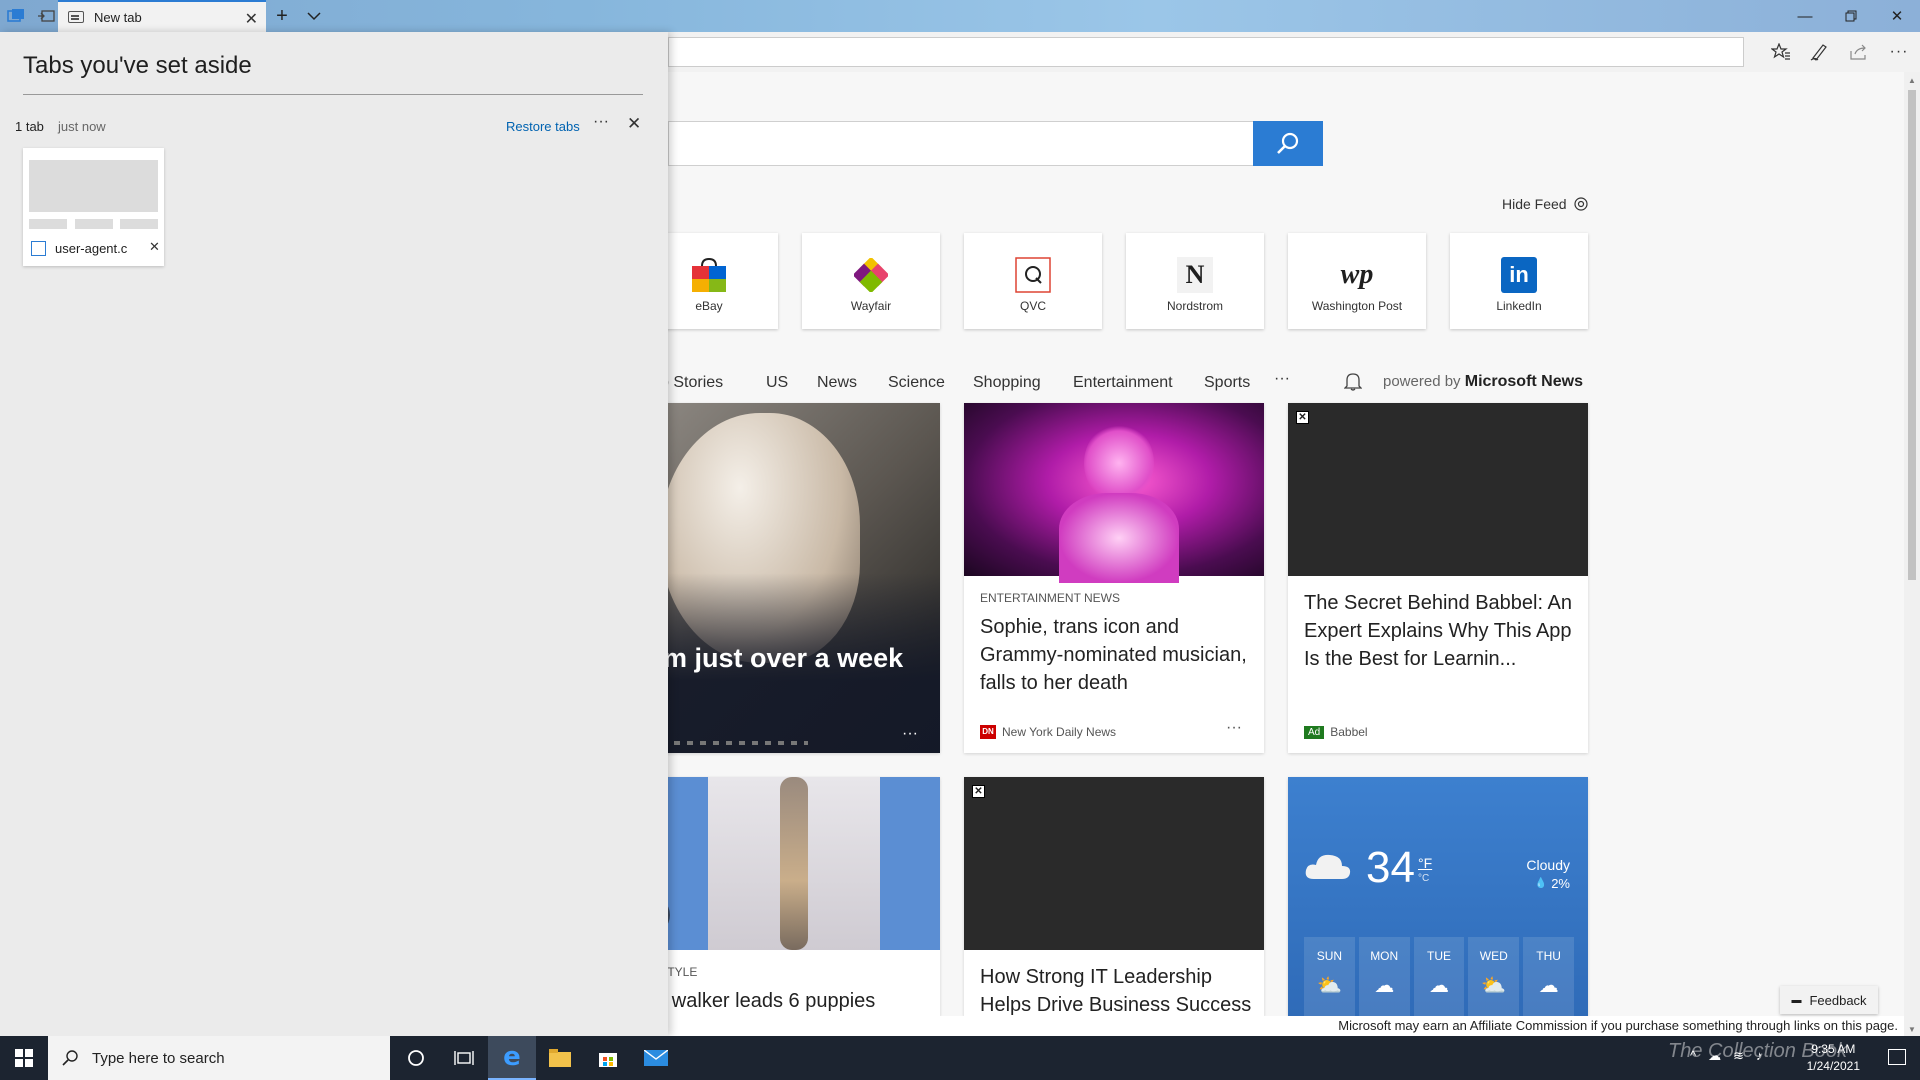  I want to click on mail-icon, so click(656, 1058).